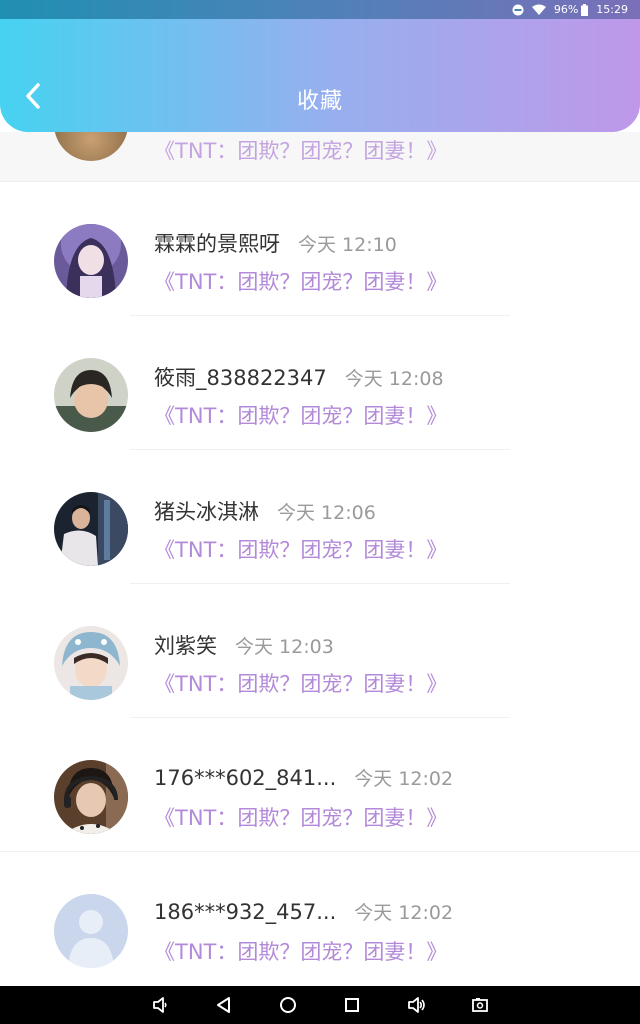 The height and width of the screenshot is (1024, 640). I want to click on name-line: 186***932_457... 今天 12:02, so click(303, 911).